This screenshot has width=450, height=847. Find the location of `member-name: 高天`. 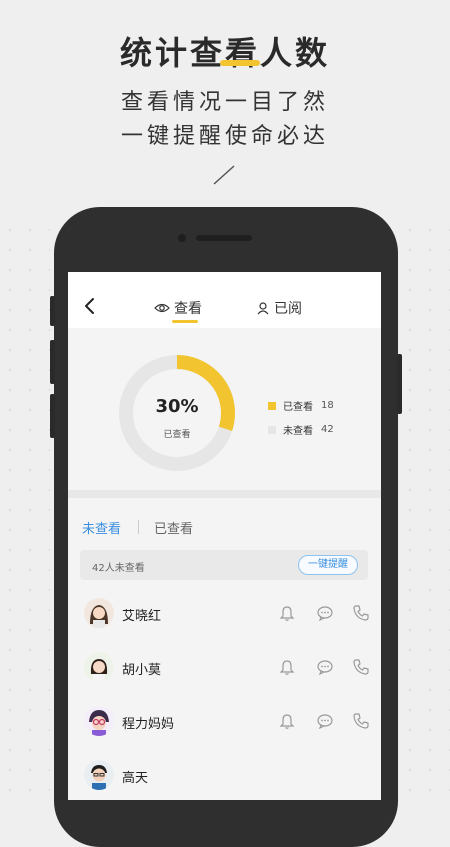

member-name: 高天 is located at coordinates (135, 778).